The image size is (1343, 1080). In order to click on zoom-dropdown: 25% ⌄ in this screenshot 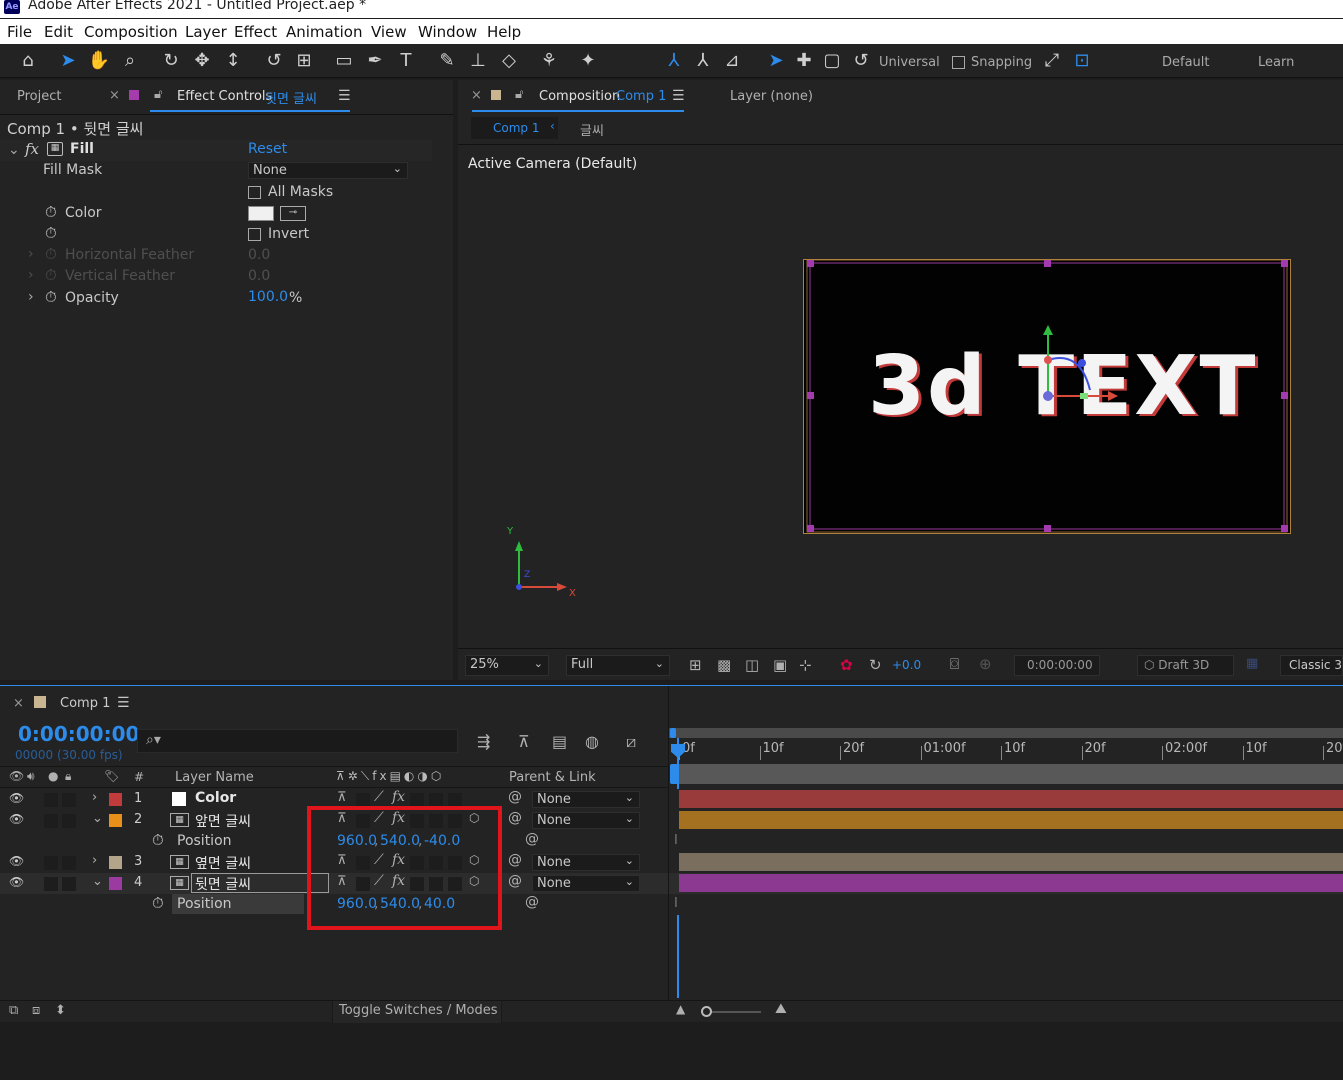, I will do `click(507, 665)`.